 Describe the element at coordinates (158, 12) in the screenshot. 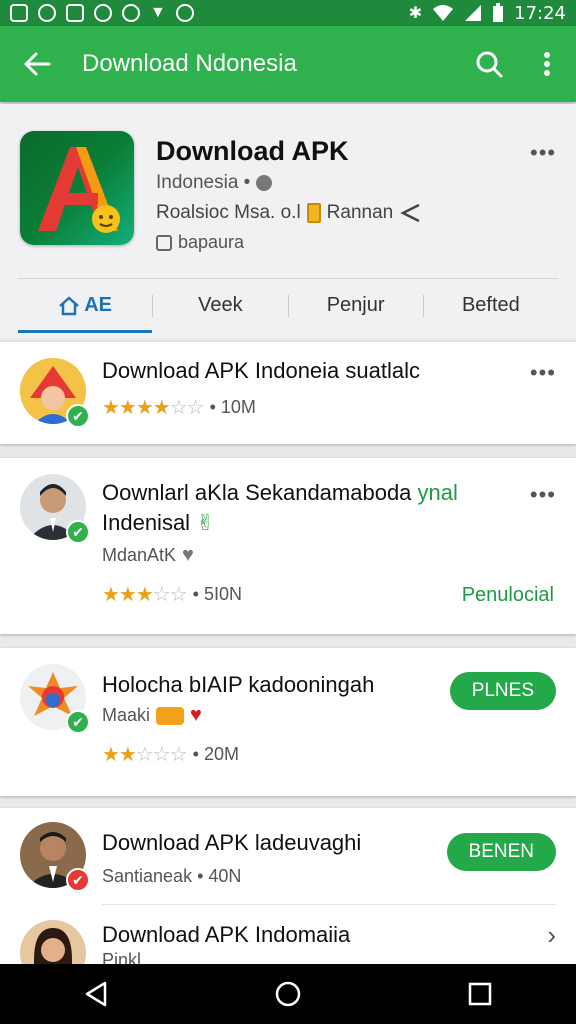

I see `download-notification-icon: ▼` at that location.